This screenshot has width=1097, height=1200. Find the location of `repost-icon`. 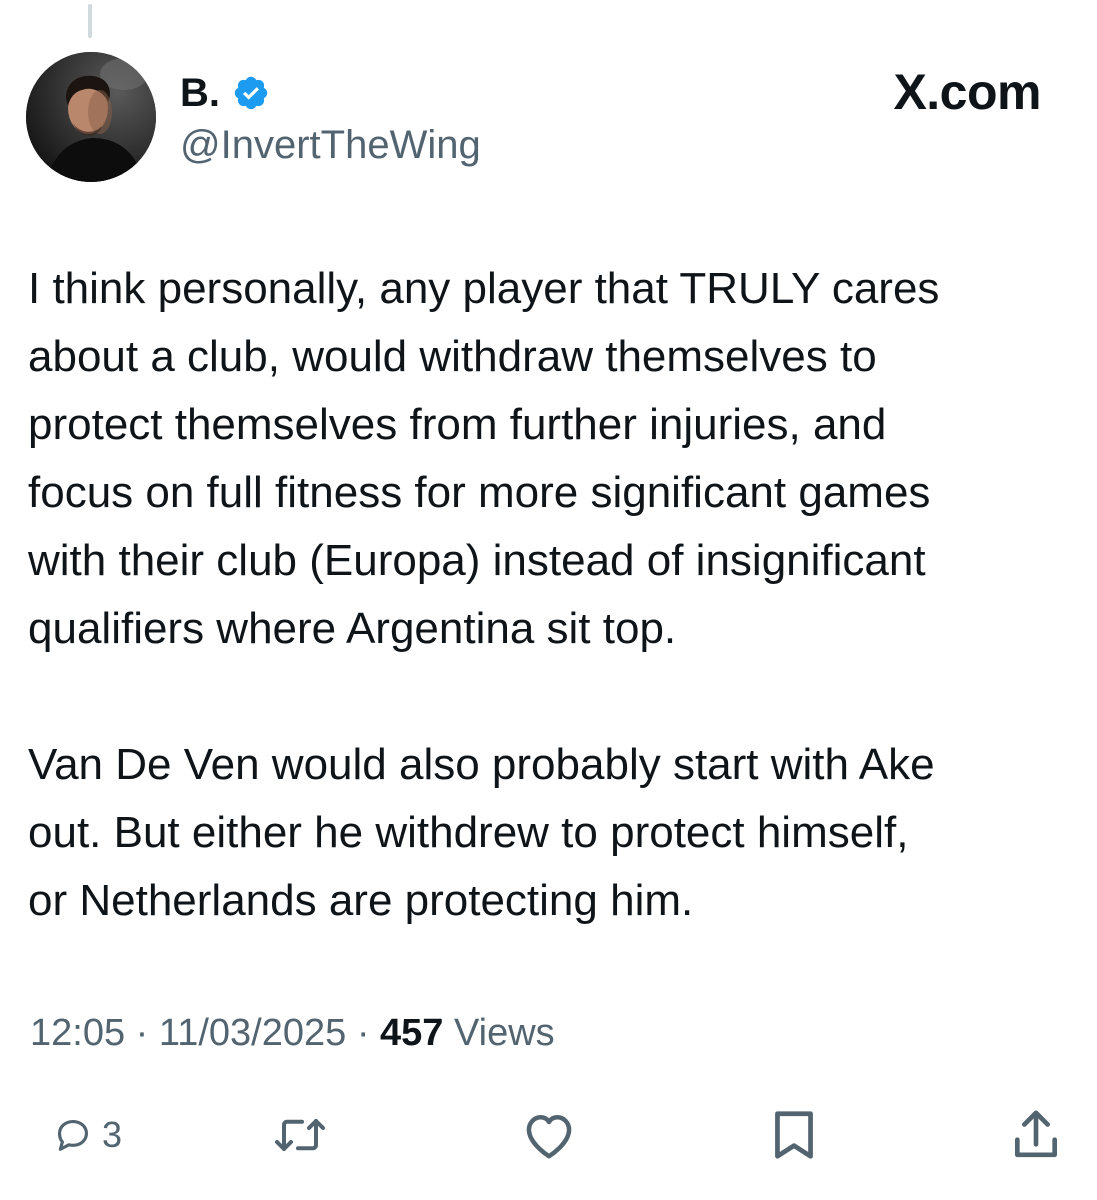

repost-icon is located at coordinates (300, 1135).